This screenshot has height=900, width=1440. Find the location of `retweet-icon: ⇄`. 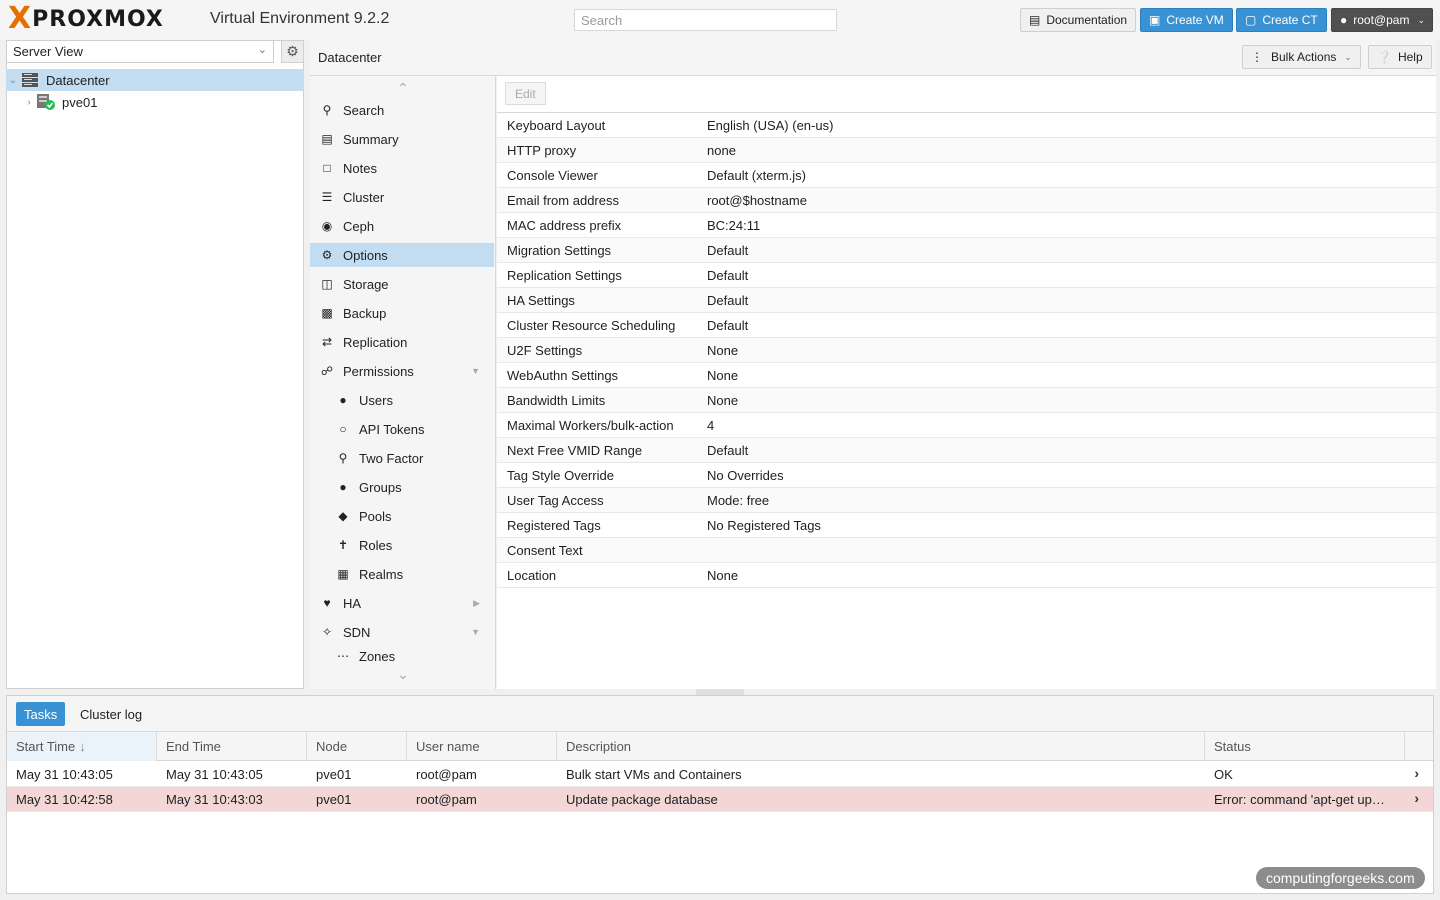

retweet-icon: ⇄ is located at coordinates (327, 342).